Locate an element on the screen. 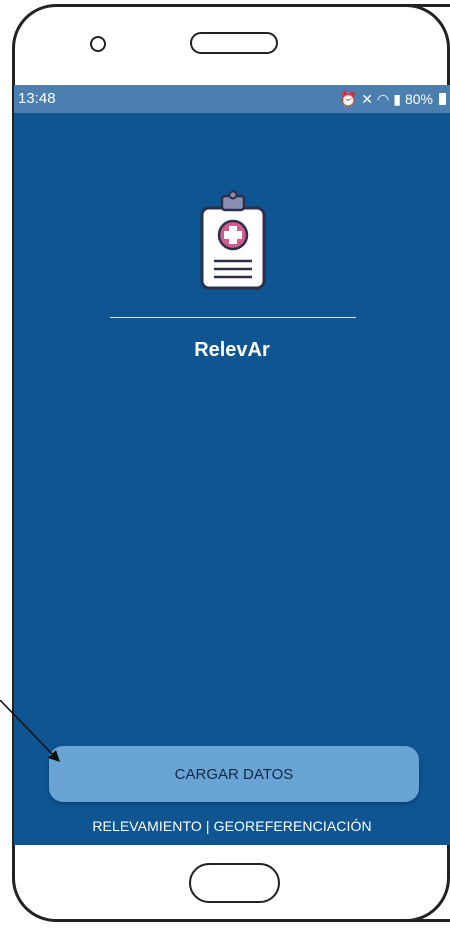 The width and height of the screenshot is (450, 928). battery-icon is located at coordinates (442, 99).